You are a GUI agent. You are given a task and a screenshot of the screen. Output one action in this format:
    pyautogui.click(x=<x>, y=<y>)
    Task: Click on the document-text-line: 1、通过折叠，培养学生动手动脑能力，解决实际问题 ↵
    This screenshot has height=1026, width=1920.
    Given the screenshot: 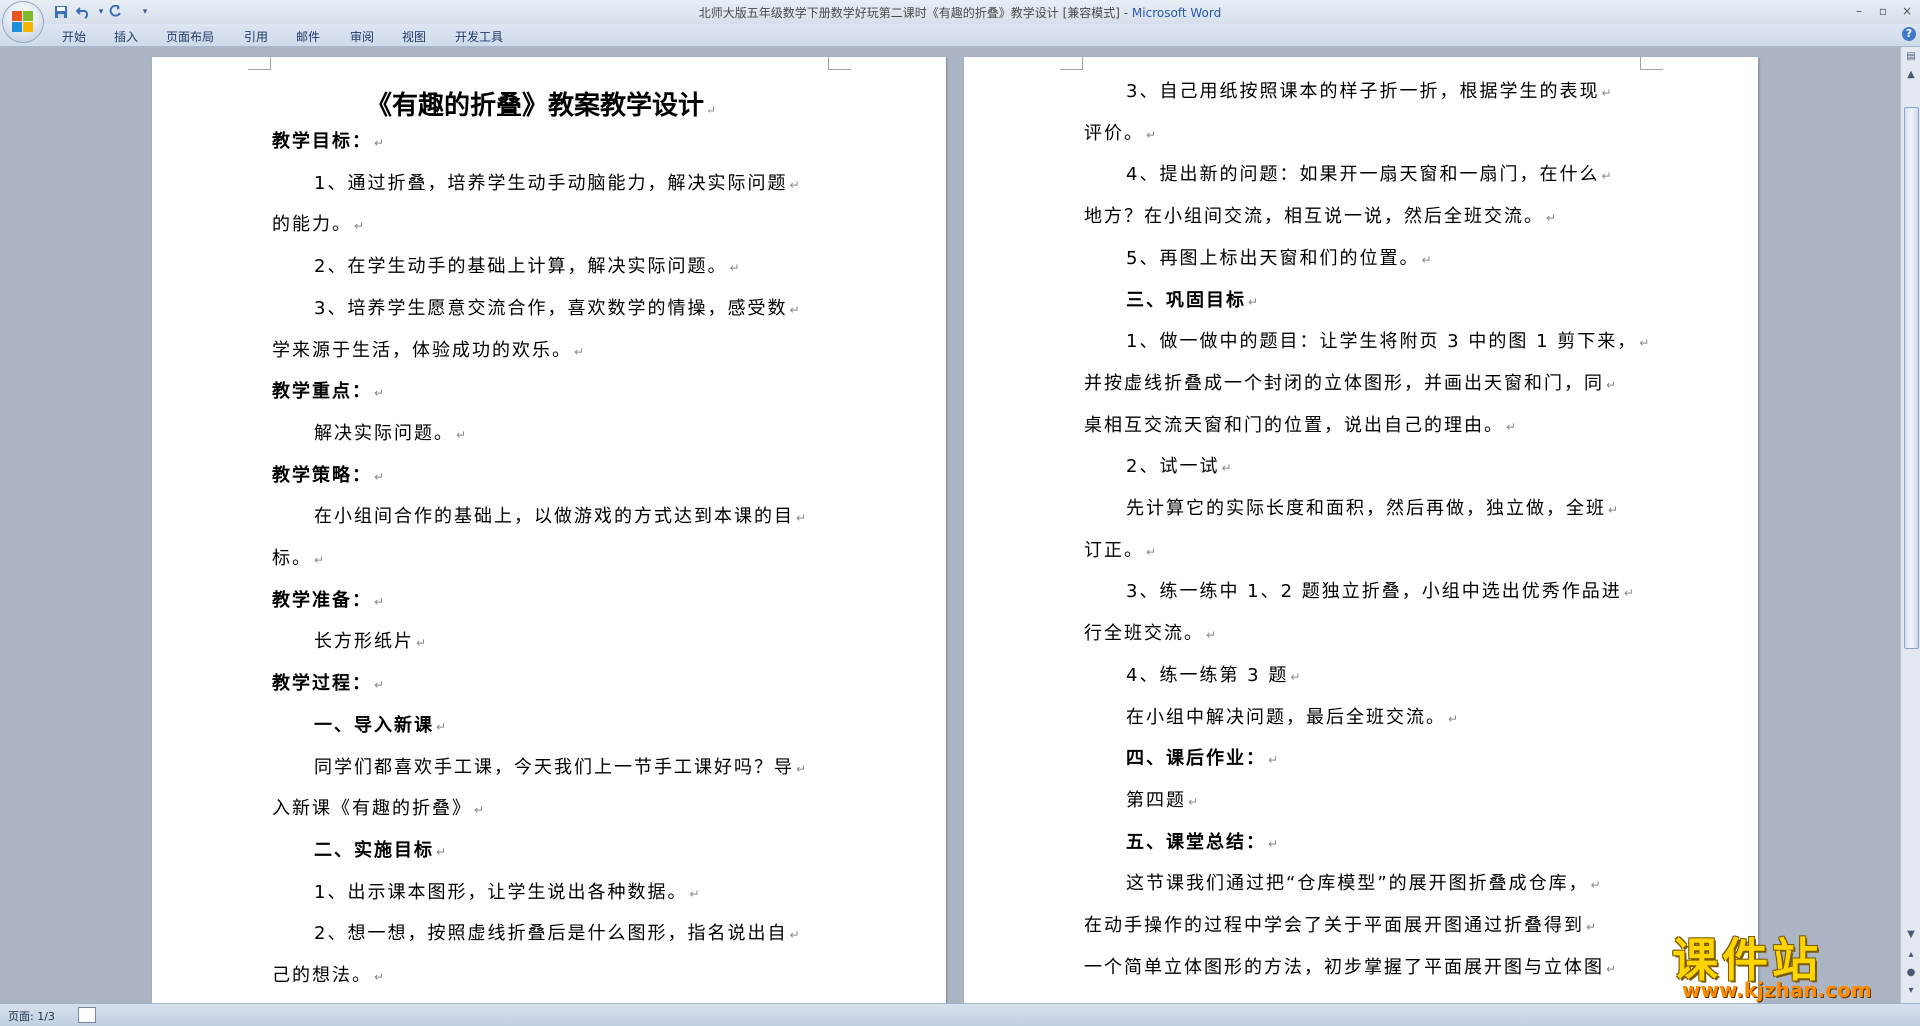 What is the action you would take?
    pyautogui.click(x=558, y=182)
    